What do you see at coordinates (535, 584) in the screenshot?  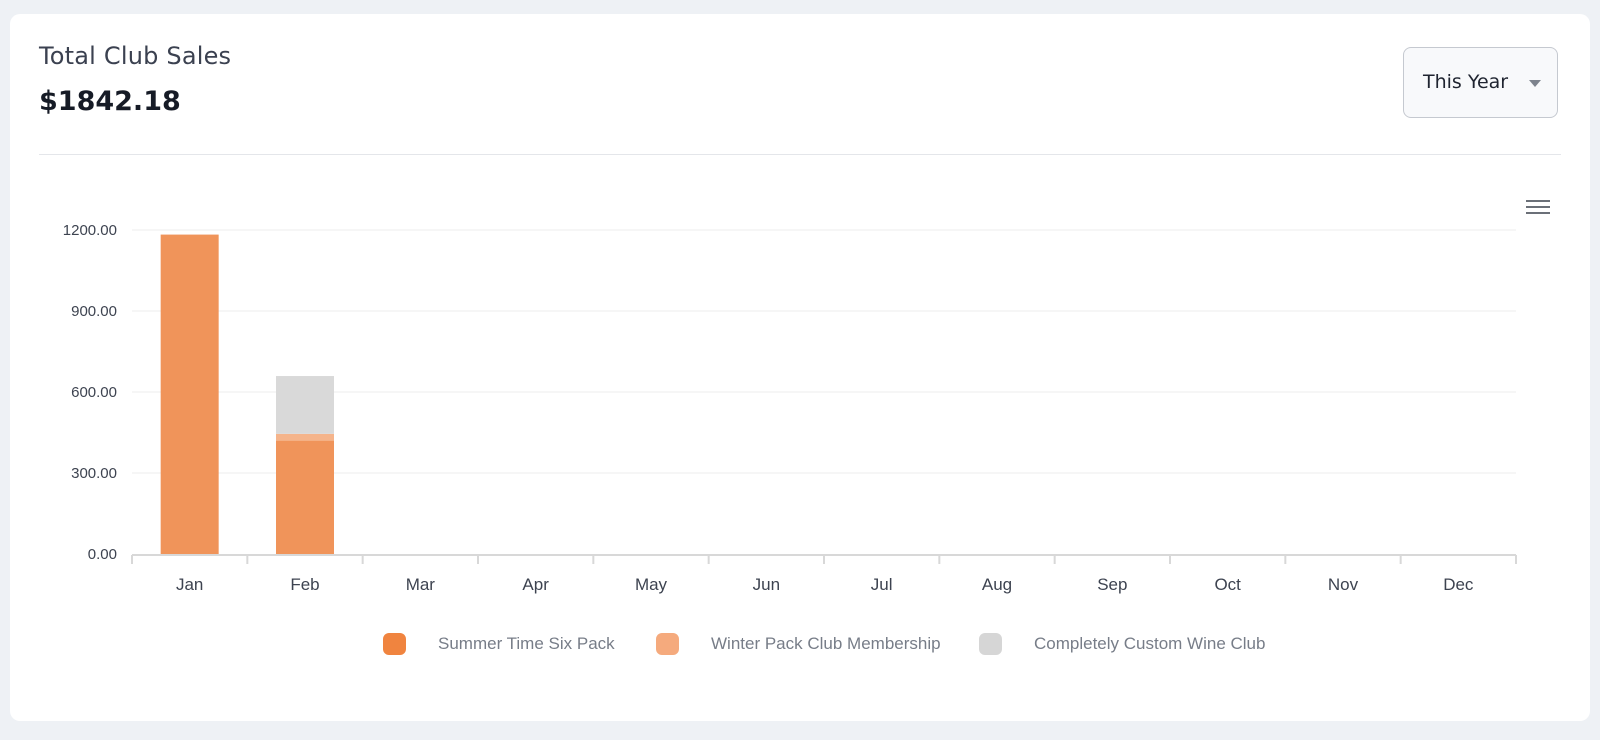 I see `x-tick-label: Apr` at bounding box center [535, 584].